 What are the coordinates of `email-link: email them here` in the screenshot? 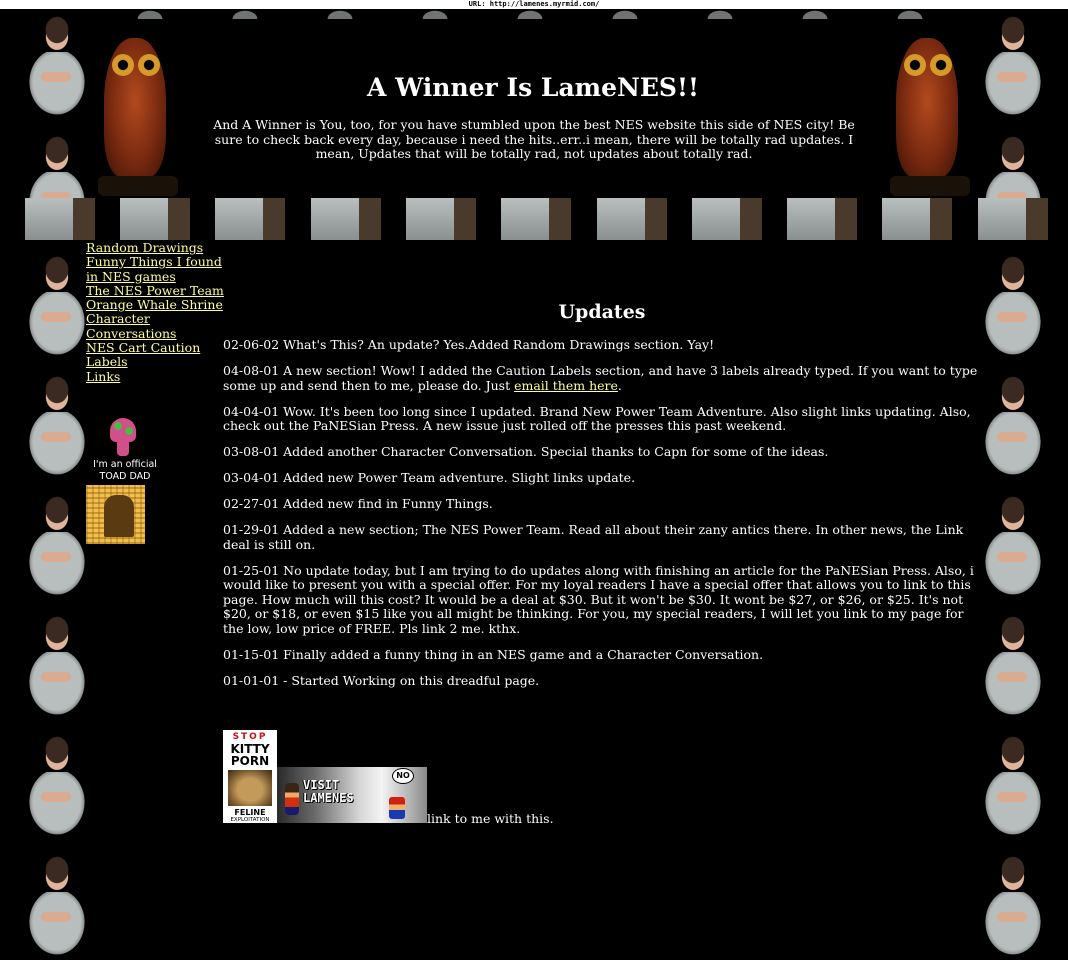 It's located at (566, 385).